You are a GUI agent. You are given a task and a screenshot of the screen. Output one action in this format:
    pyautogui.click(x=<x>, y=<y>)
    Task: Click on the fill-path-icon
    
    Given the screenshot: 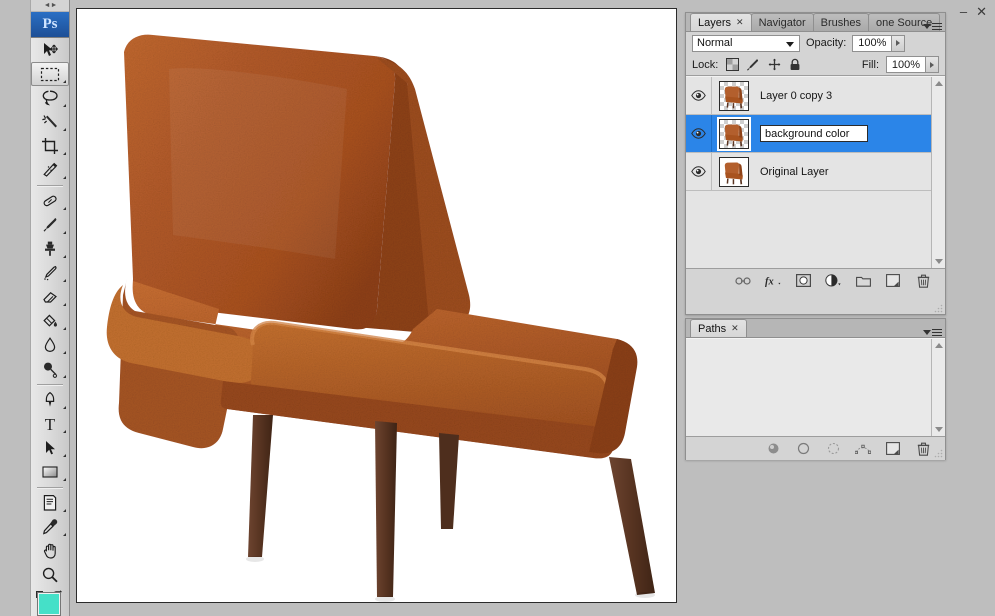 What is the action you would take?
    pyautogui.click(x=773, y=449)
    